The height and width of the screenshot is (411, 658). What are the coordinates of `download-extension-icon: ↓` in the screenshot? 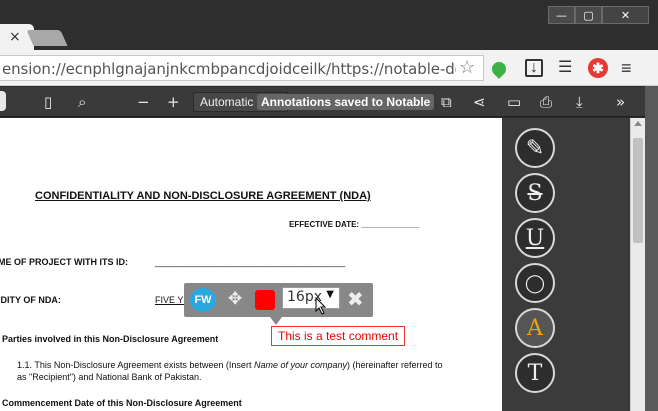 It's located at (534, 68).